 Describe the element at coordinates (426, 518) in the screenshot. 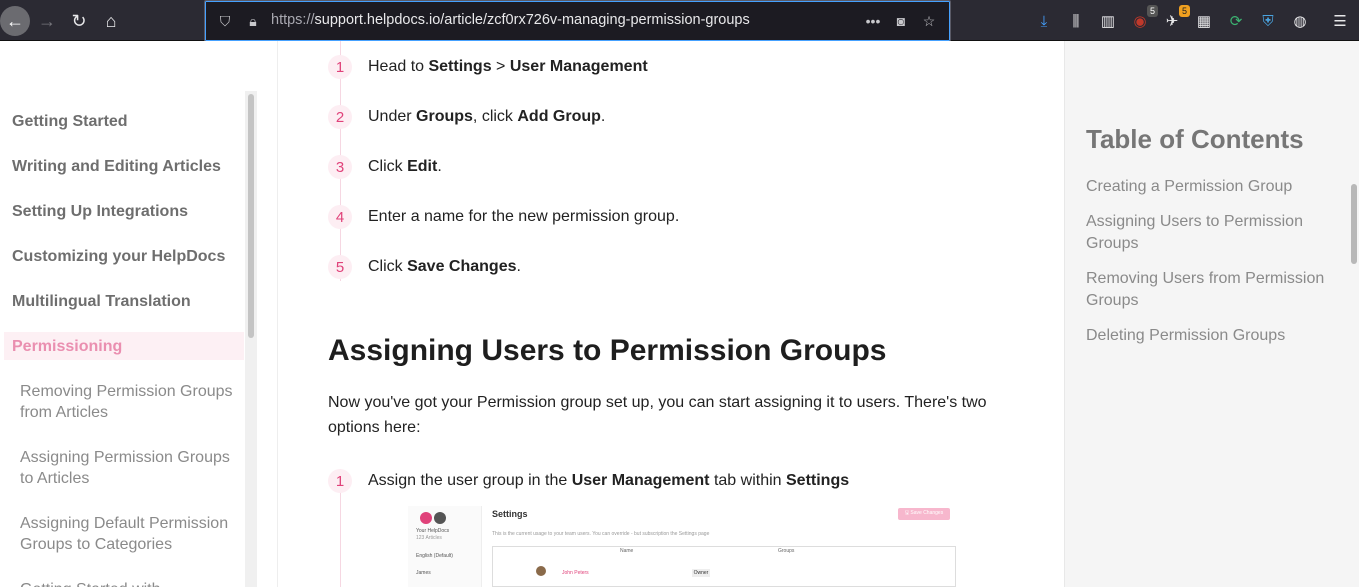

I see `embedded-logo-icon` at that location.